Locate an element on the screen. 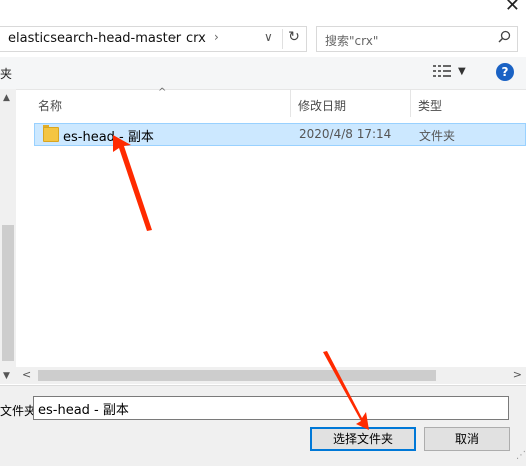  search-input: 搜索"crx" is located at coordinates (417, 39).